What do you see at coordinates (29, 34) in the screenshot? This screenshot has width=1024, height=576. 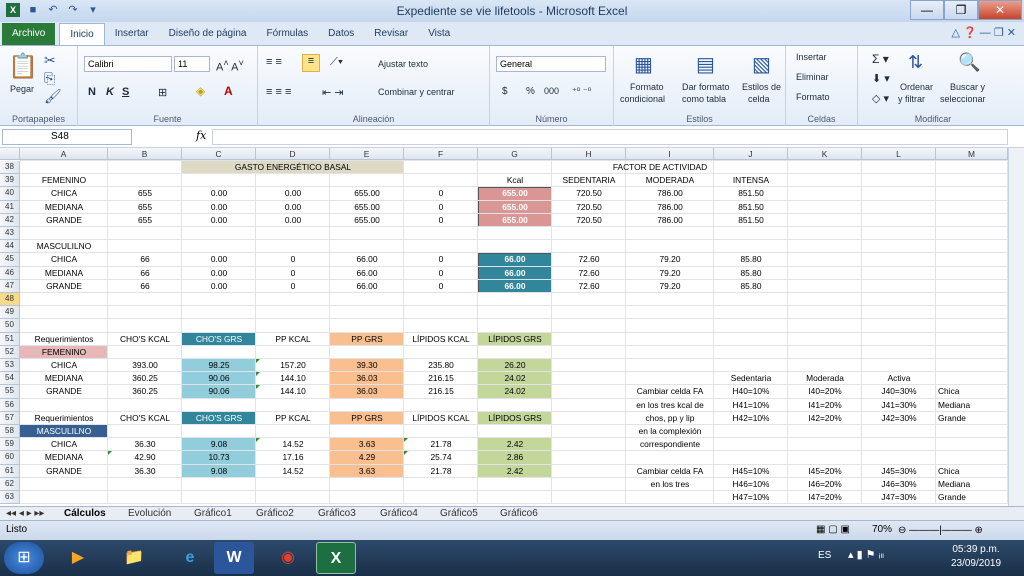 I see `tab-archivo: Archivo` at bounding box center [29, 34].